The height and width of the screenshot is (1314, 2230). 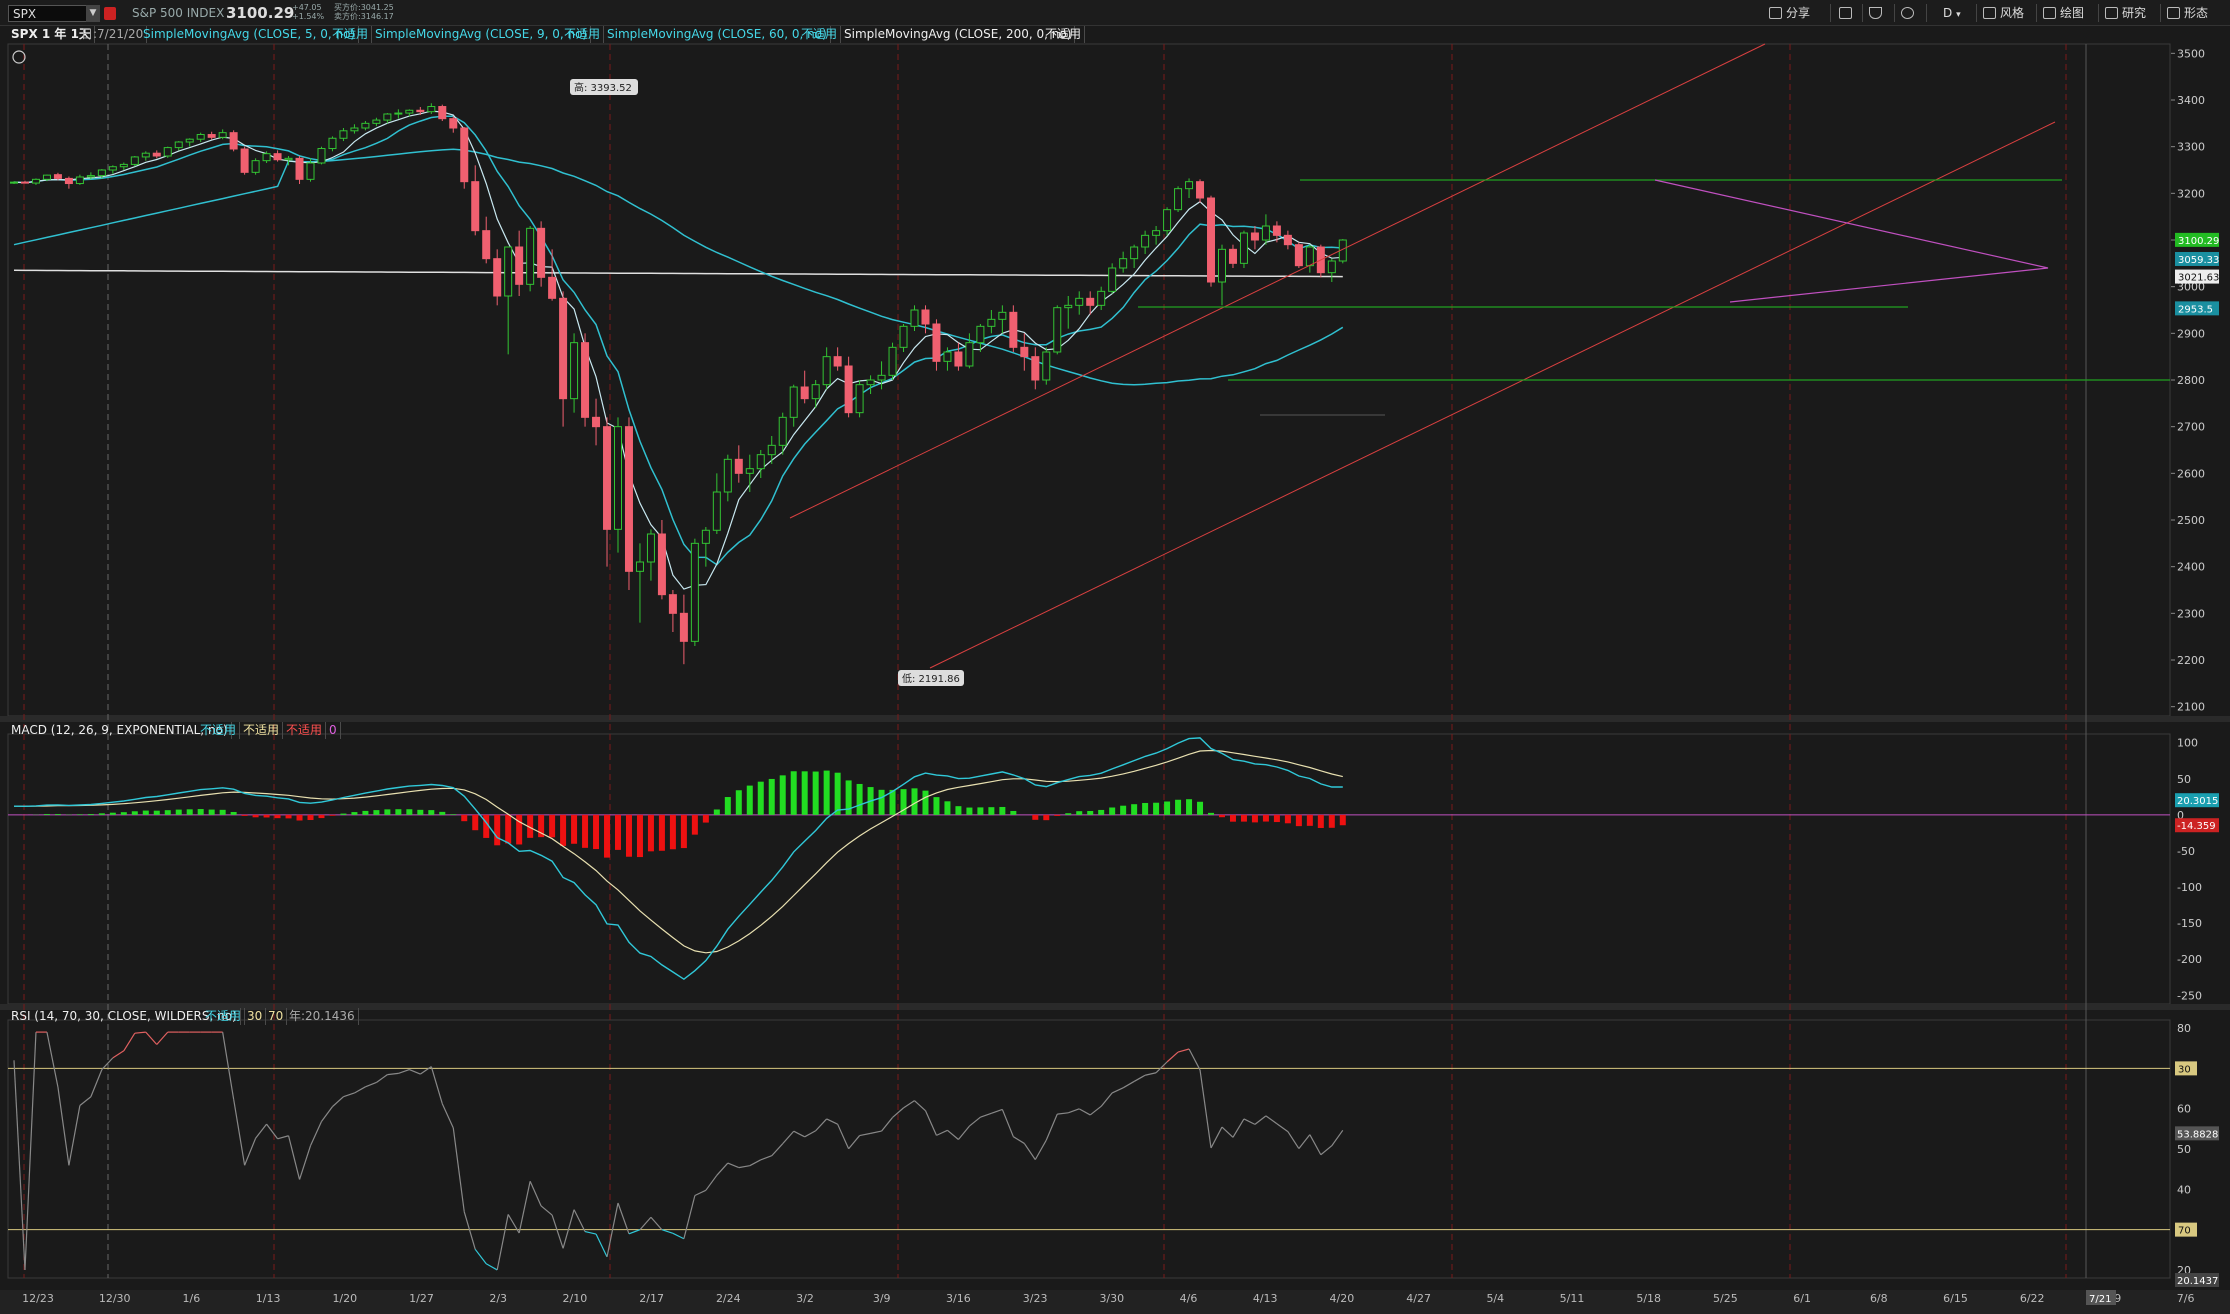 What do you see at coordinates (1775, 13) in the screenshot?
I see `share-icon` at bounding box center [1775, 13].